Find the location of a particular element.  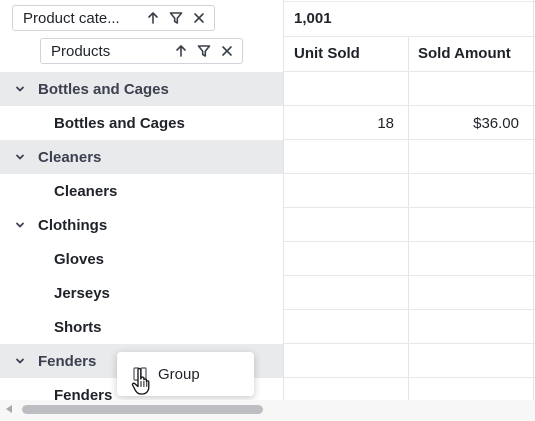

cell-unit-sold is located at coordinates (339, 89).